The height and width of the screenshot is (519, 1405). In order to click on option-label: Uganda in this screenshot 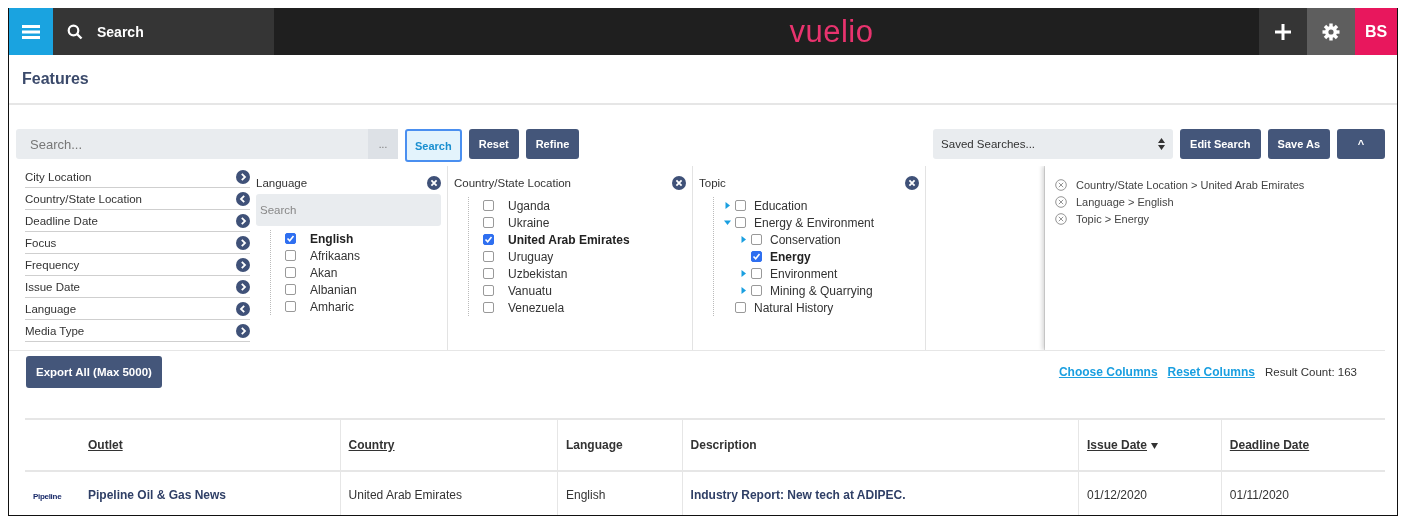, I will do `click(529, 205)`.